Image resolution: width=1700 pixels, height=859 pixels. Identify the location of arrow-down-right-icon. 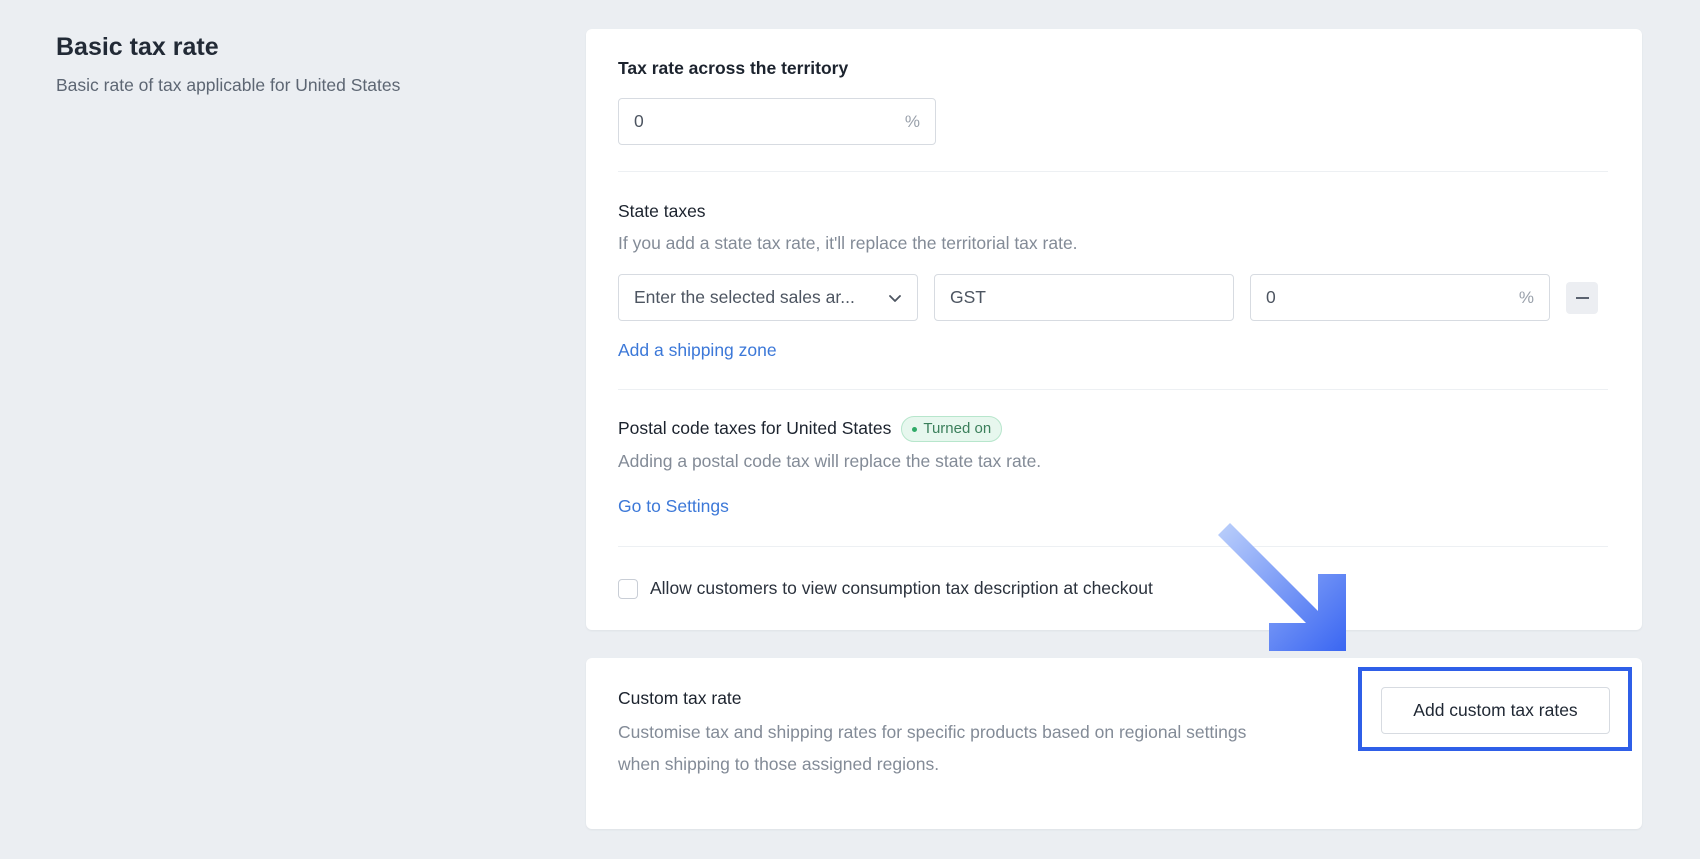
(1282, 587).